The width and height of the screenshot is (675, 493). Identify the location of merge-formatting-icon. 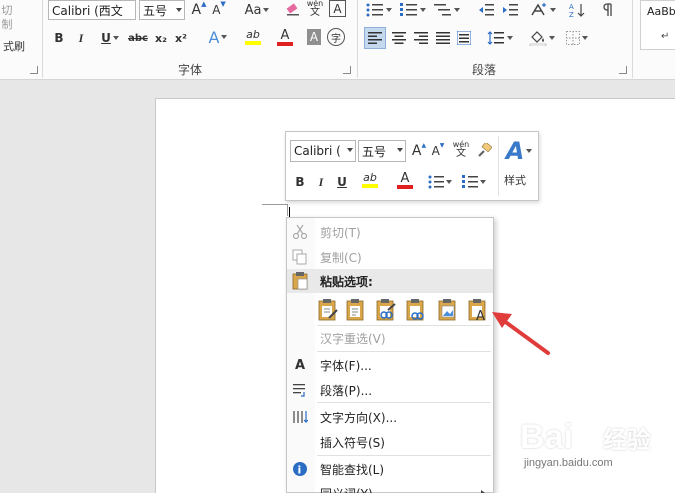
(356, 310).